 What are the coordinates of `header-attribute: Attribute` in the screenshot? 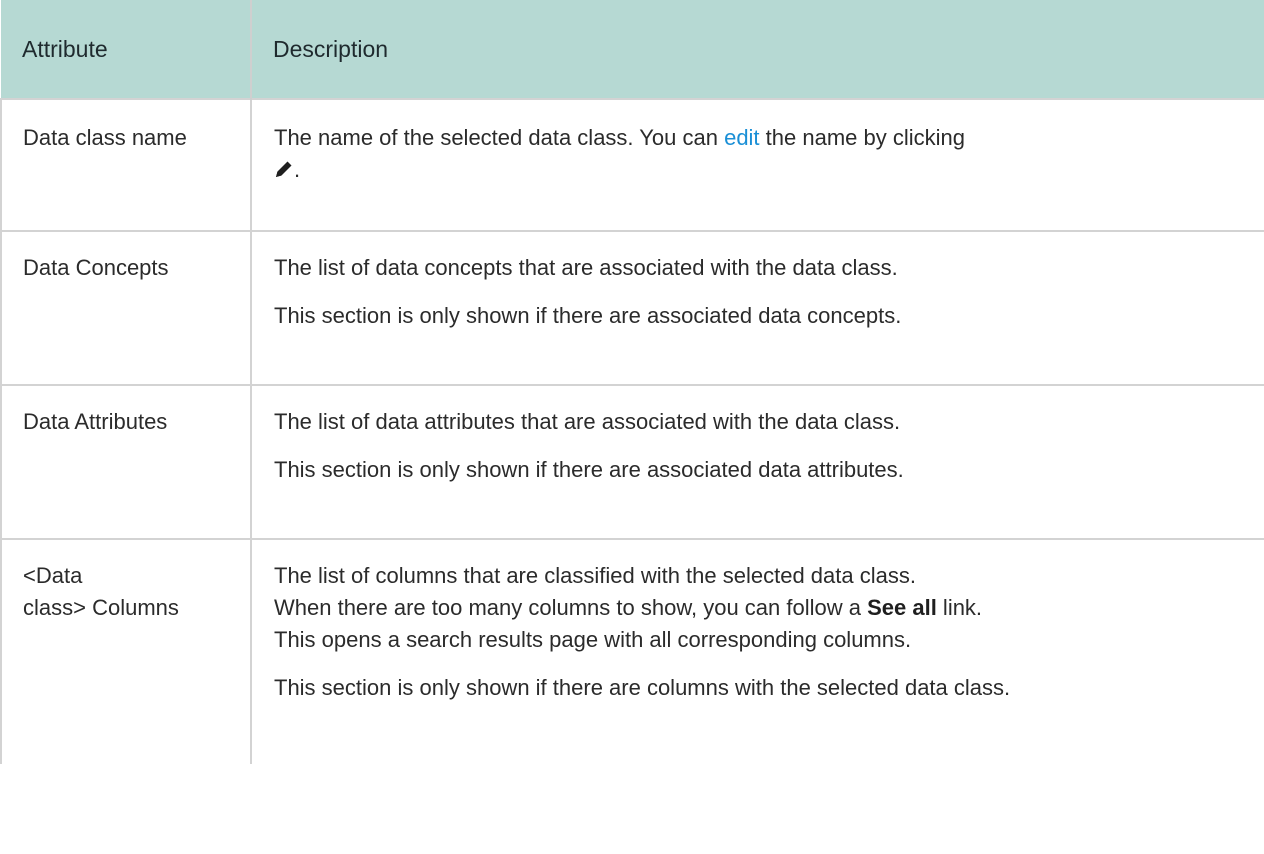 It's located at (126, 49).